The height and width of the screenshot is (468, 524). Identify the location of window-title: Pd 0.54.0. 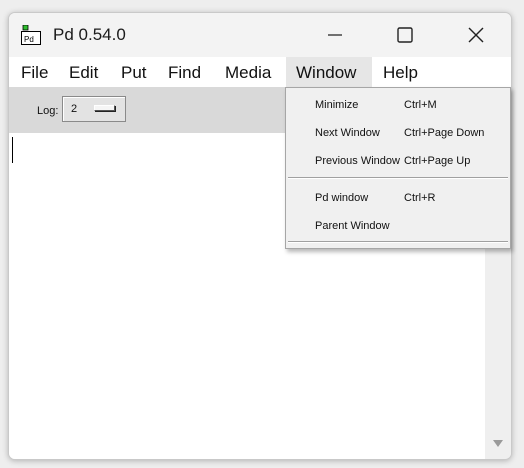
(89, 34).